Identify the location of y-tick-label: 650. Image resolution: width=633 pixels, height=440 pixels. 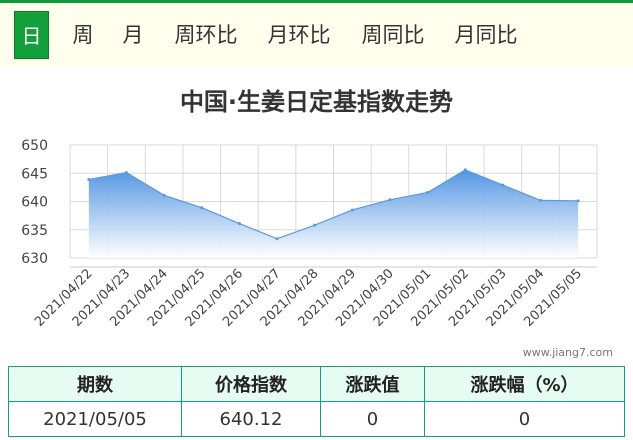
(34, 146).